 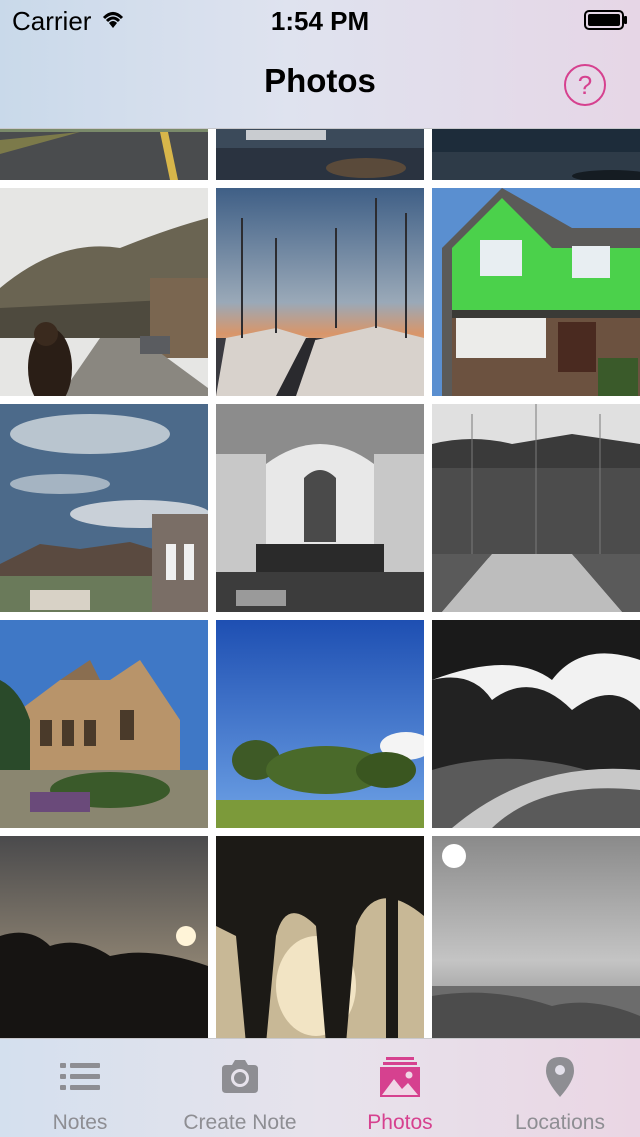 I want to click on ballfield-photo, so click(x=536, y=508).